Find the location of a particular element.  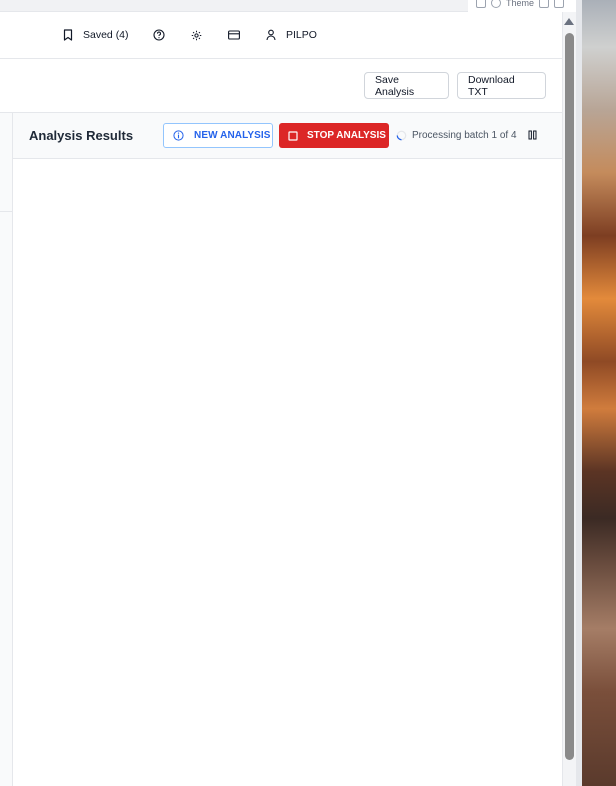

sidebar-panel is located at coordinates (6, 449).